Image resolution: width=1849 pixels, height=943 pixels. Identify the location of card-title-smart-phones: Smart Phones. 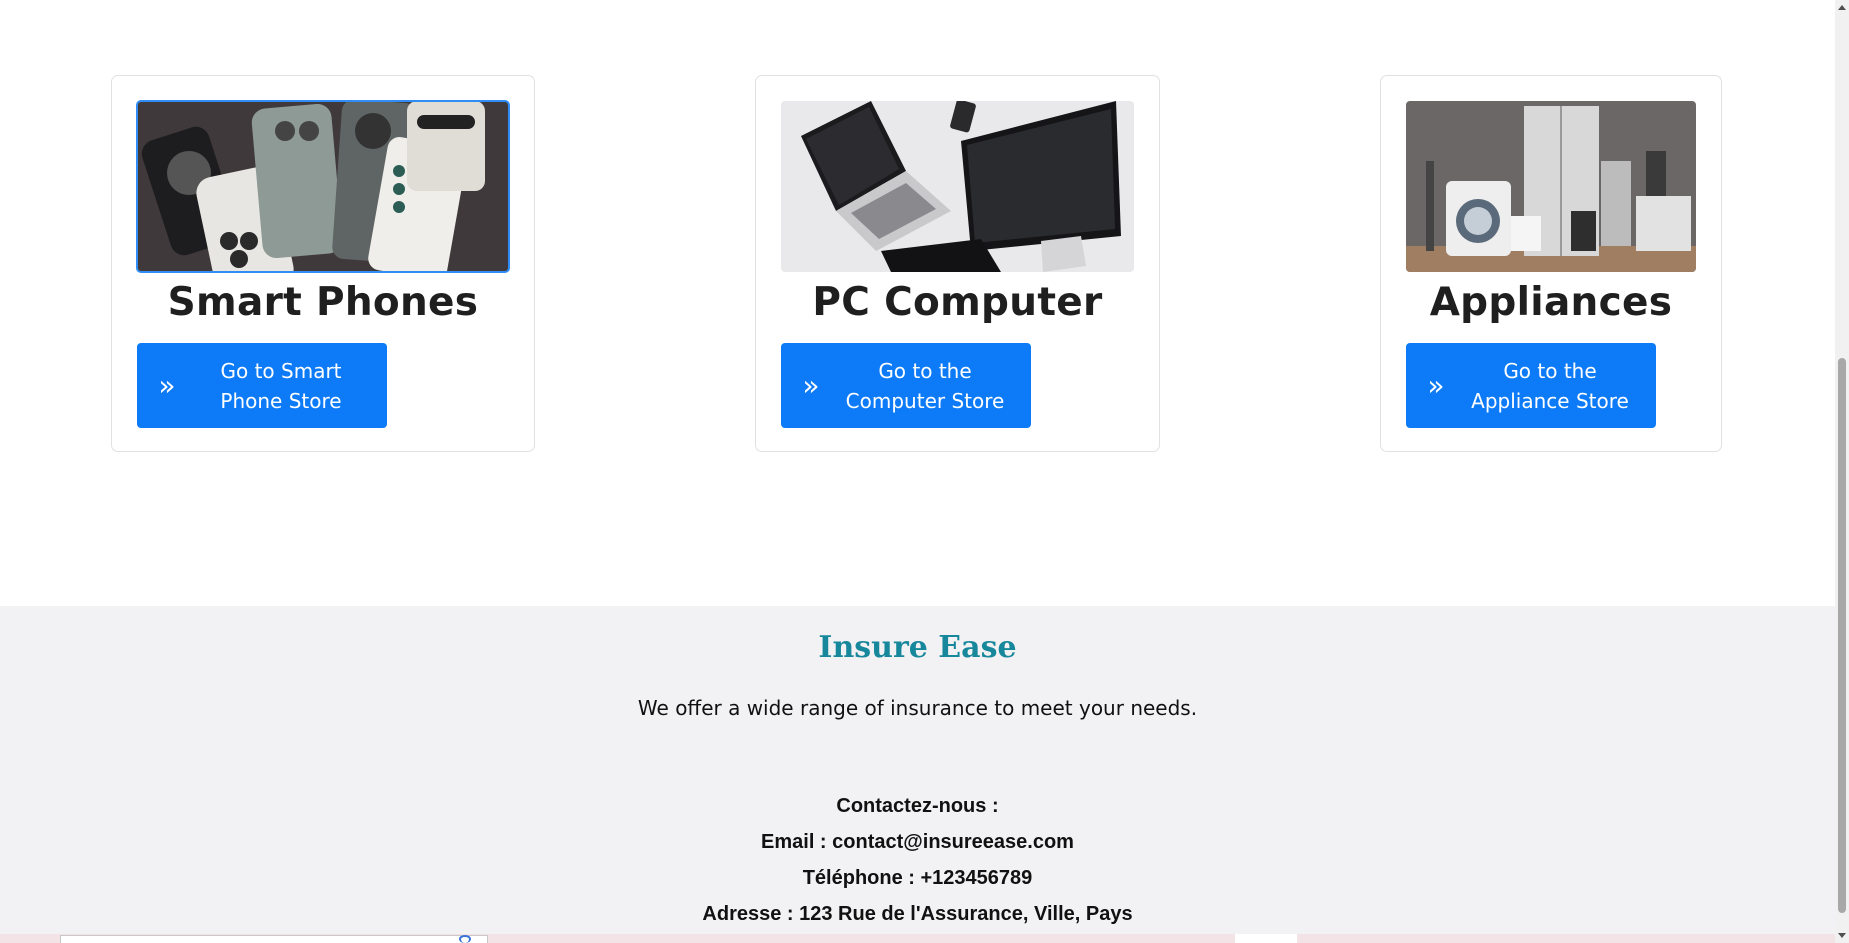
(323, 302).